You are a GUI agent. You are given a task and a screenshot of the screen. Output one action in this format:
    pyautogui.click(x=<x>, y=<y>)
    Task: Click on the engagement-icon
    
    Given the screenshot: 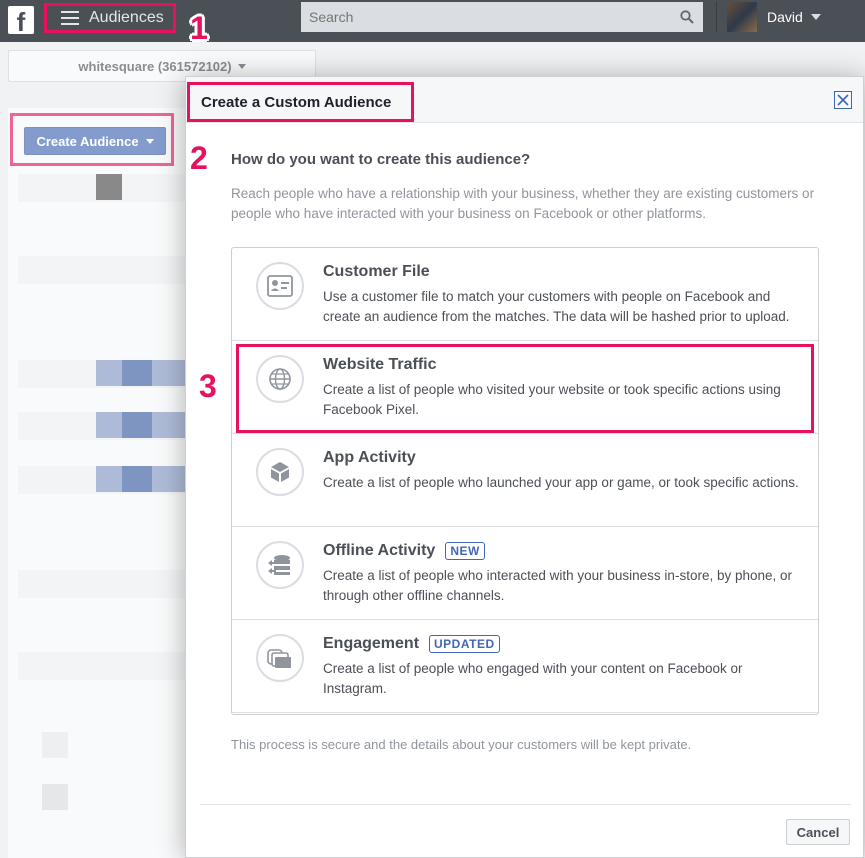 What is the action you would take?
    pyautogui.click(x=280, y=658)
    